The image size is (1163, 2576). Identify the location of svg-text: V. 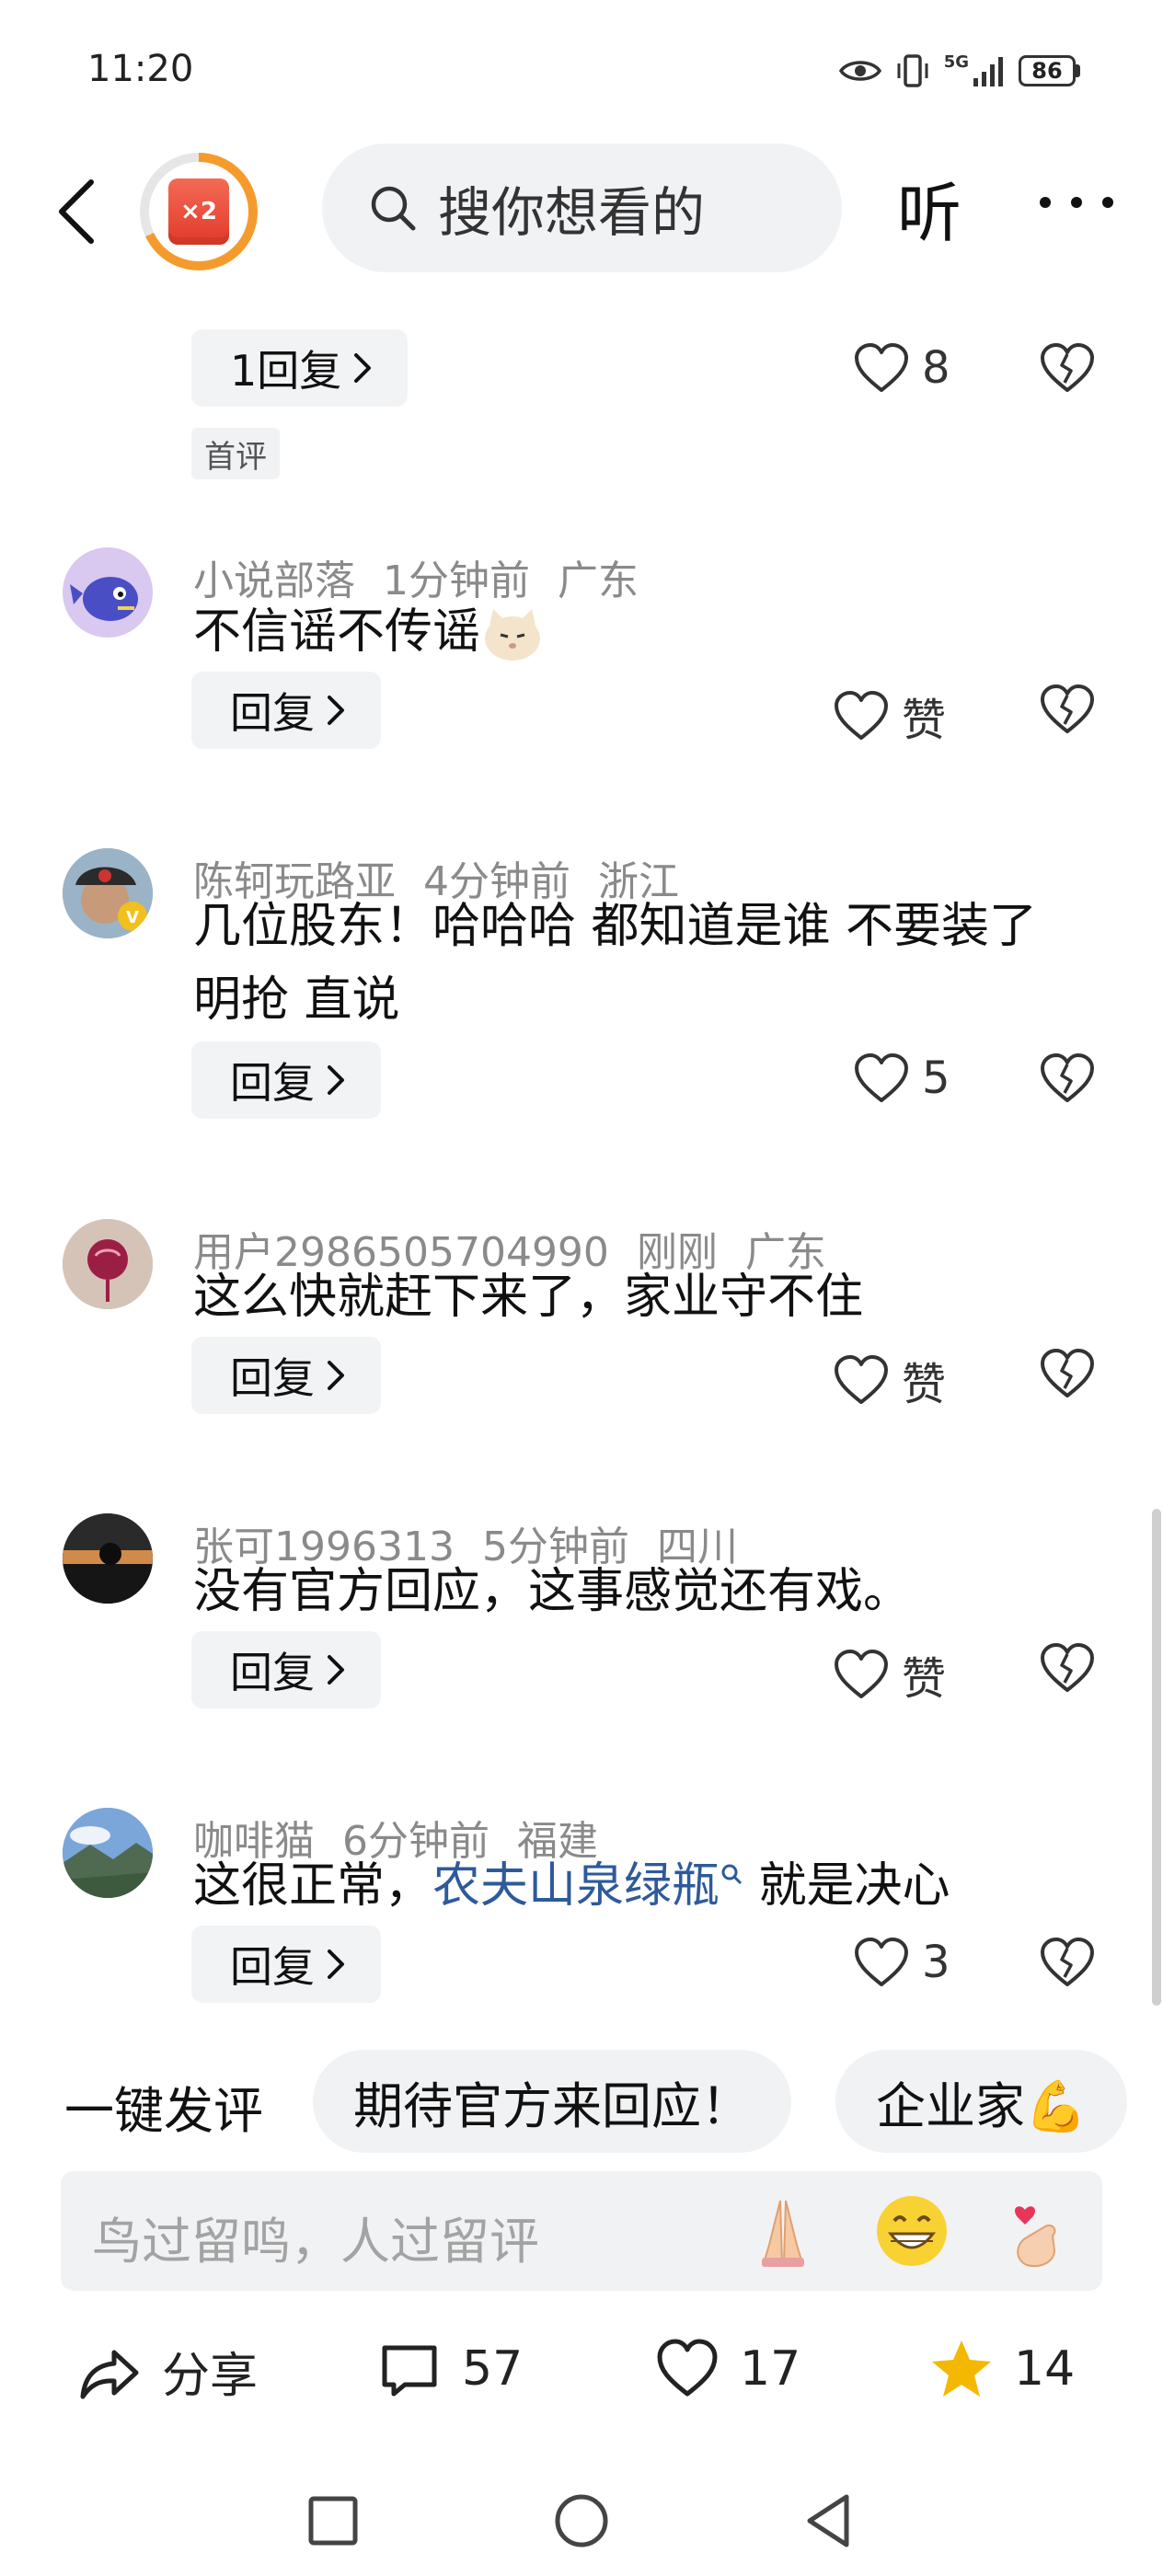
(133, 917).